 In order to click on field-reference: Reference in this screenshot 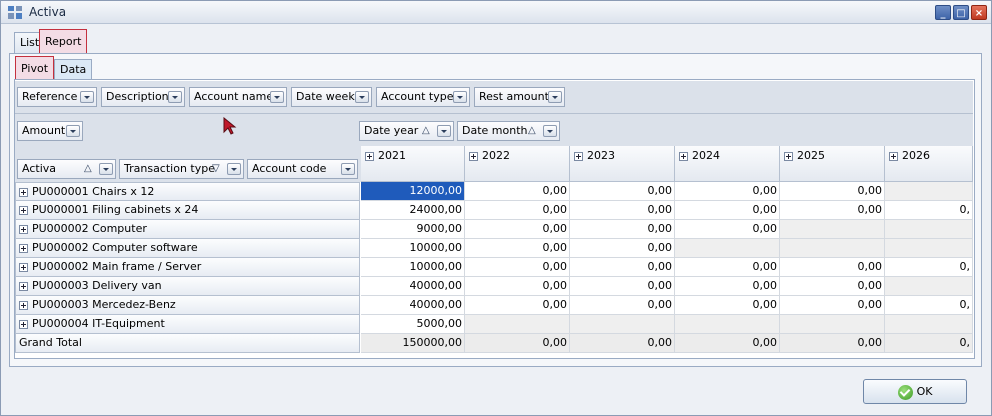, I will do `click(57, 97)`.